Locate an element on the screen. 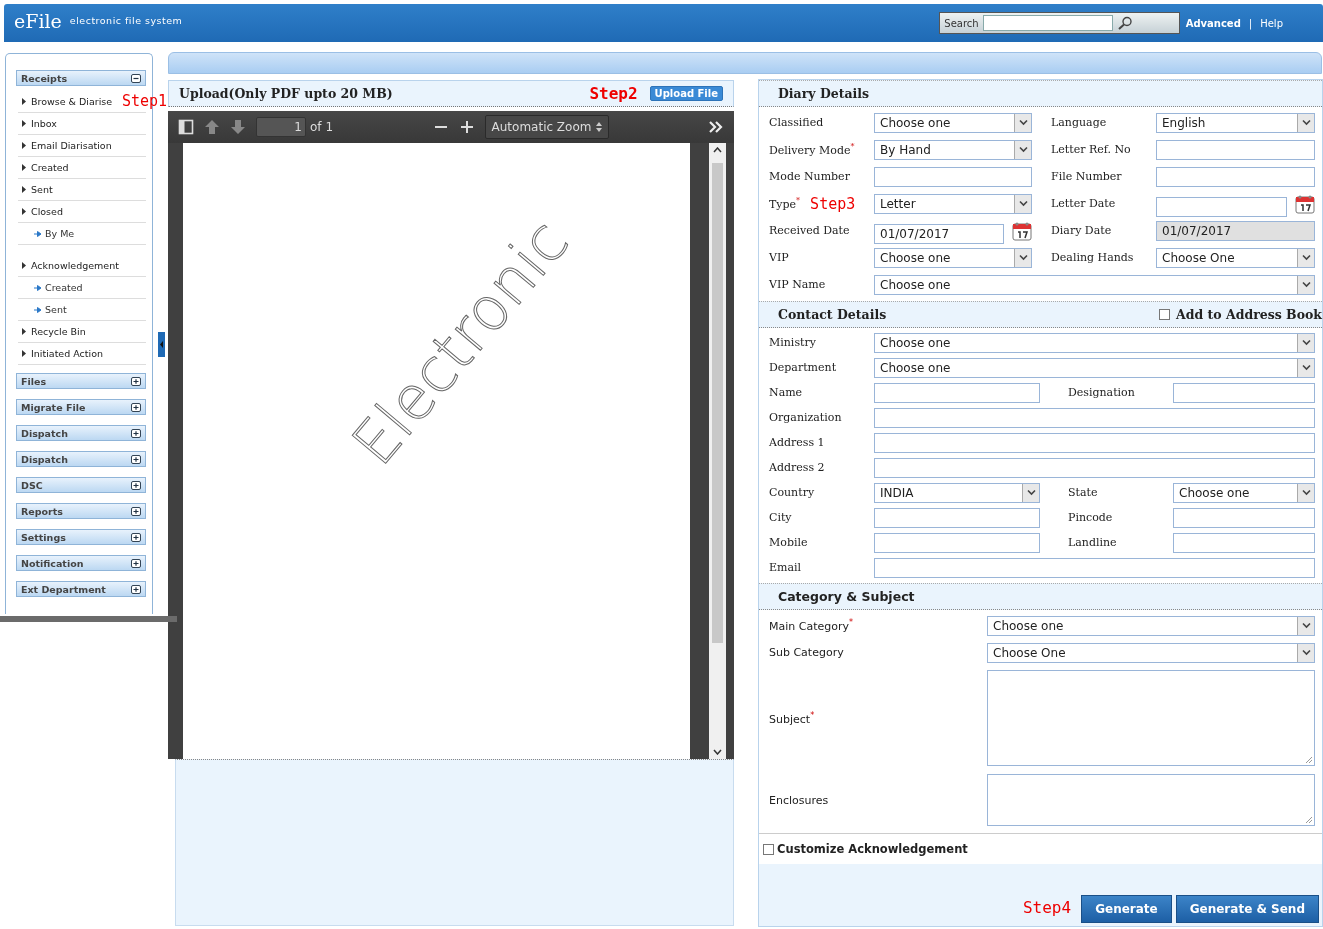 Image resolution: width=1323 pixels, height=929 pixels. sidebar-toggle-icon is located at coordinates (186, 127).